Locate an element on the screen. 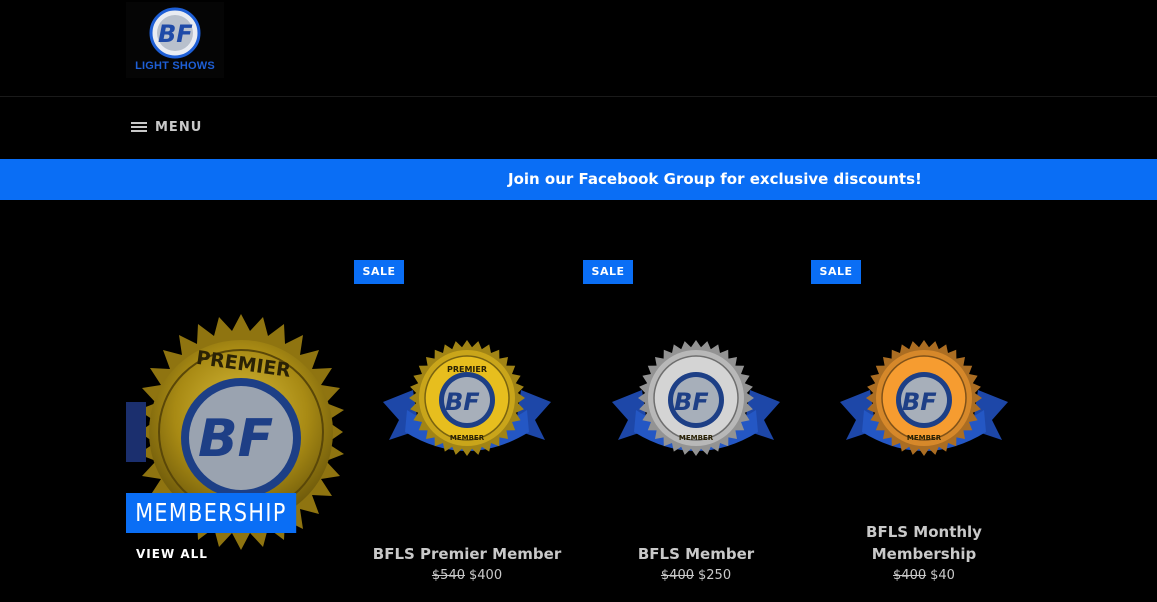  product-title-line: BFLS Monthly is located at coordinates (924, 532).